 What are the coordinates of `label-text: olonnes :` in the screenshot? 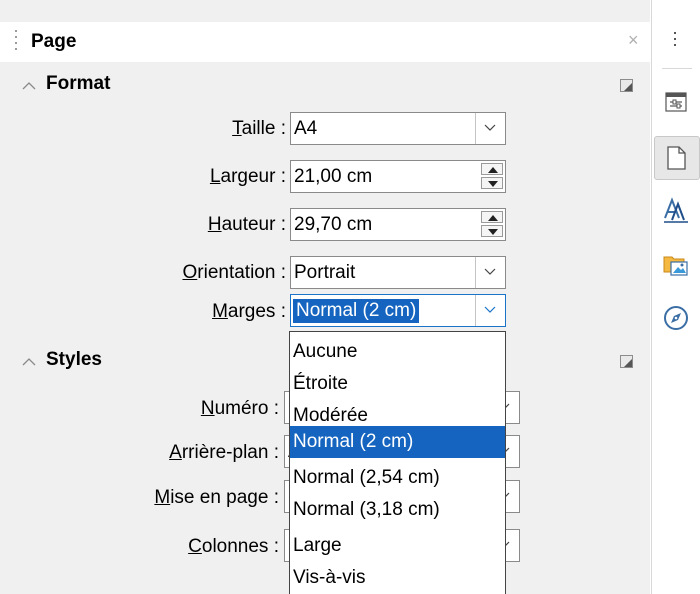 It's located at (240, 546).